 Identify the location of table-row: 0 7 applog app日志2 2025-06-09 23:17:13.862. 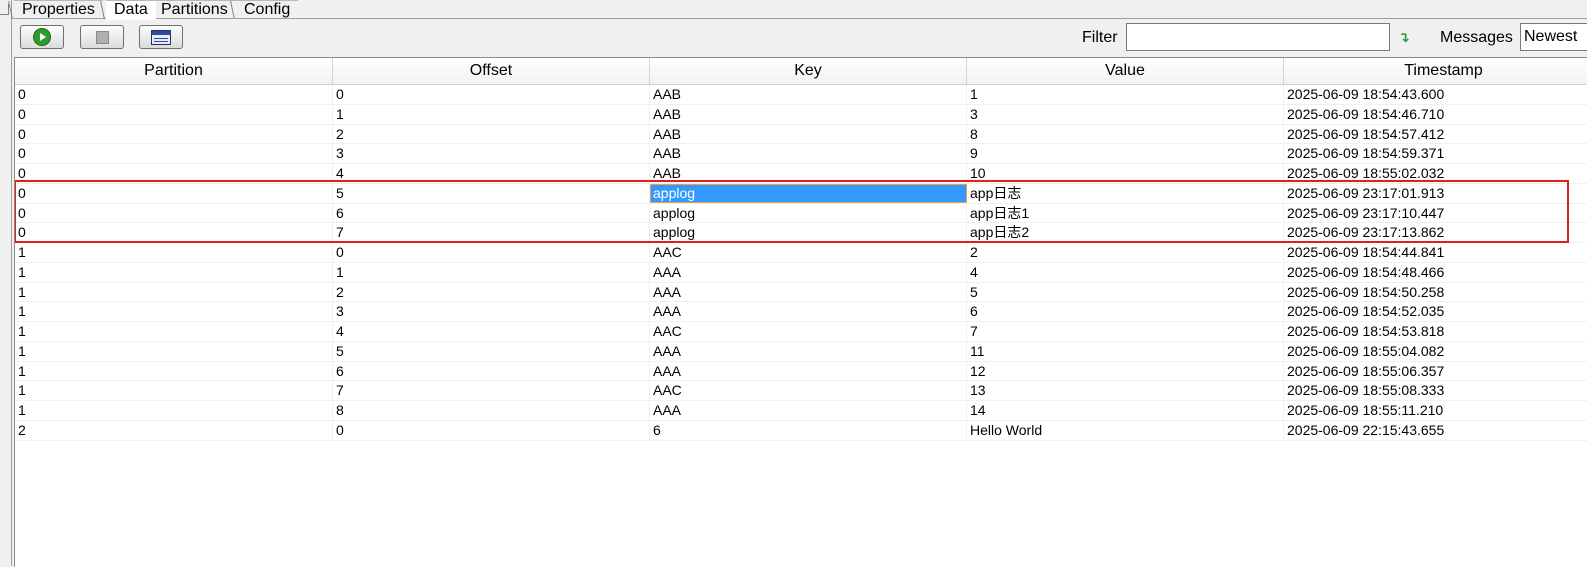
(801, 233).